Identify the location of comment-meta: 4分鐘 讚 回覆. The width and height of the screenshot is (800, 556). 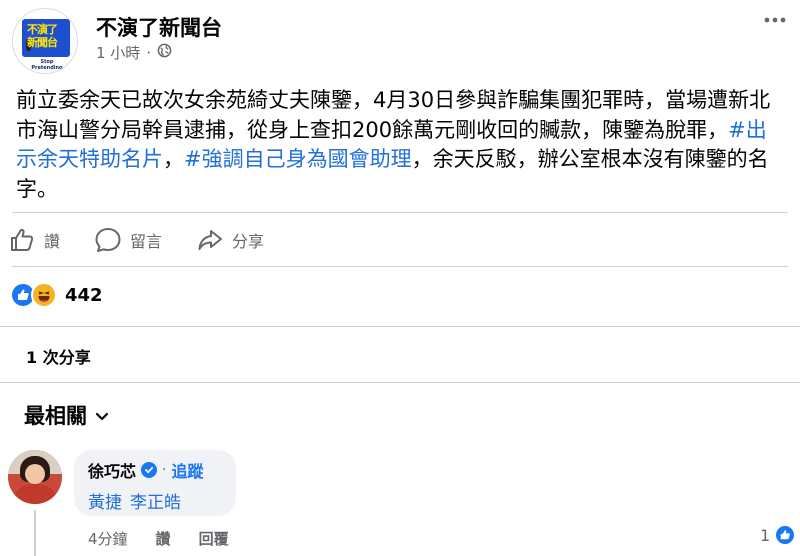
(172, 538).